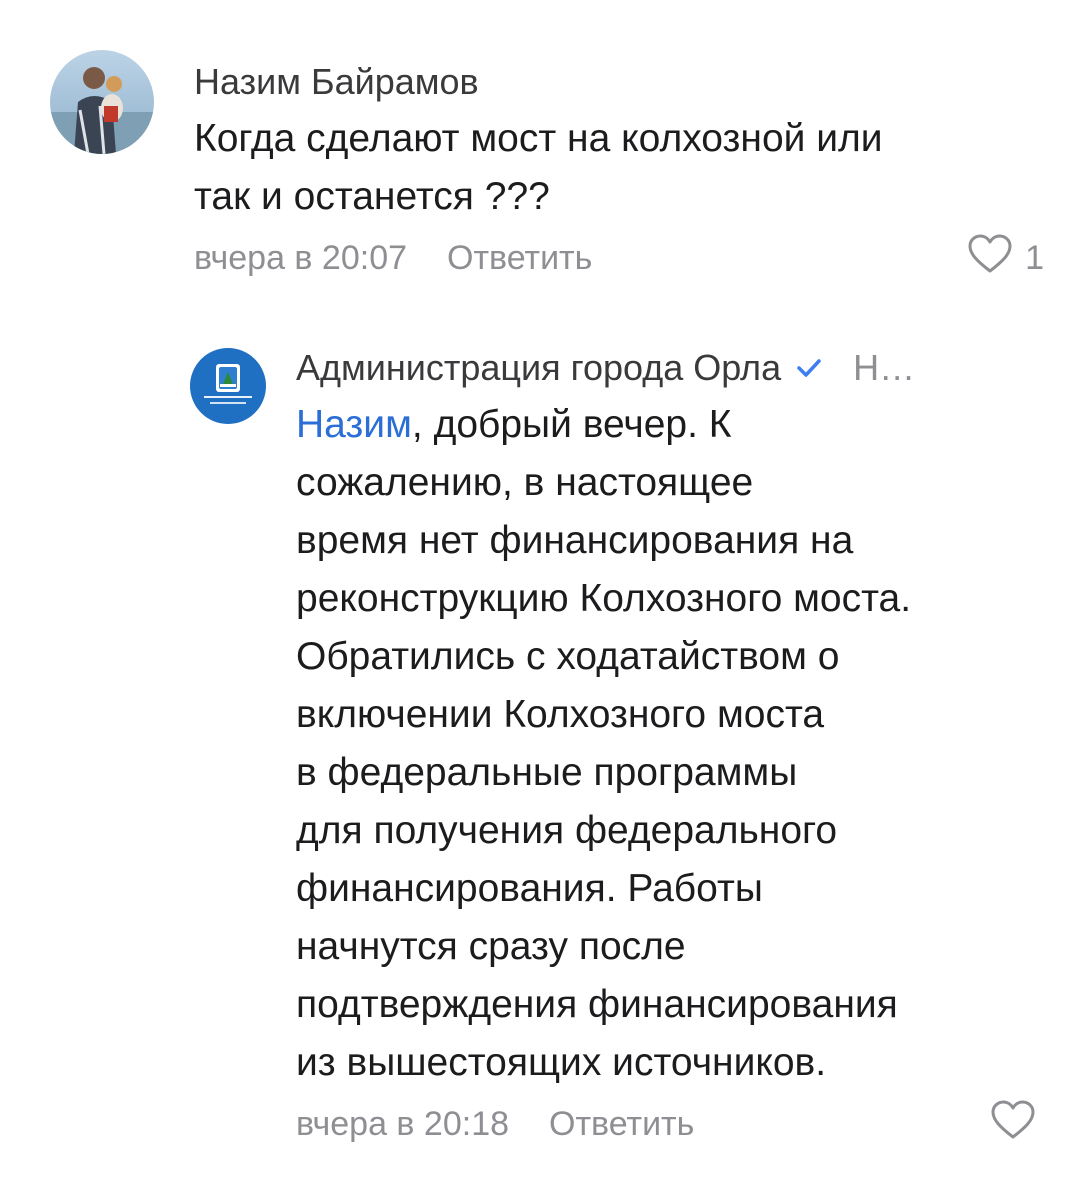  I want to click on checkmark-icon, so click(809, 368).